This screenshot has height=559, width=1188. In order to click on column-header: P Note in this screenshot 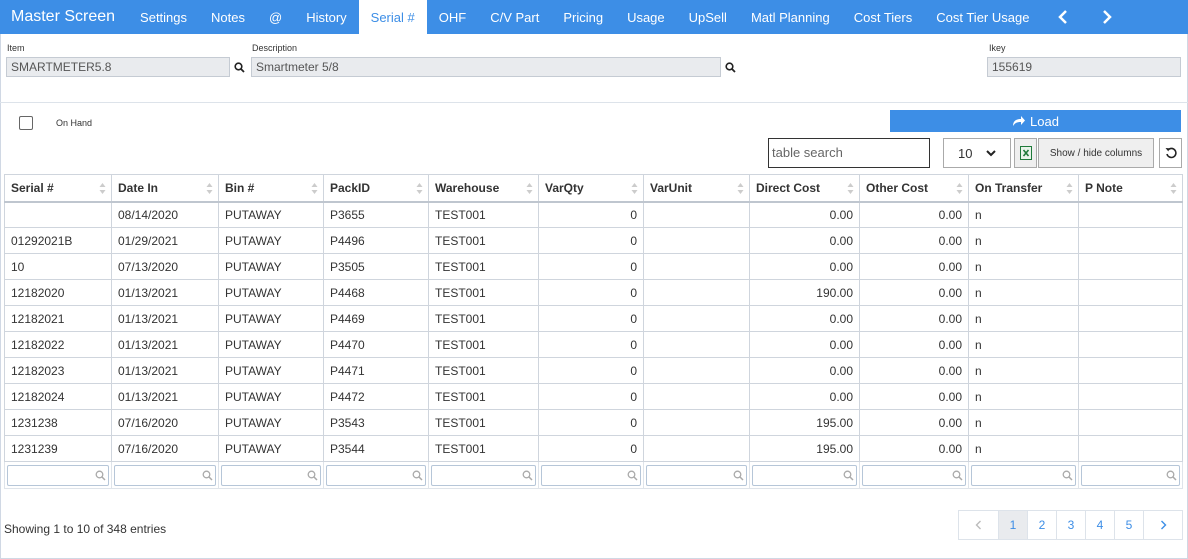, I will do `click(1130, 188)`.